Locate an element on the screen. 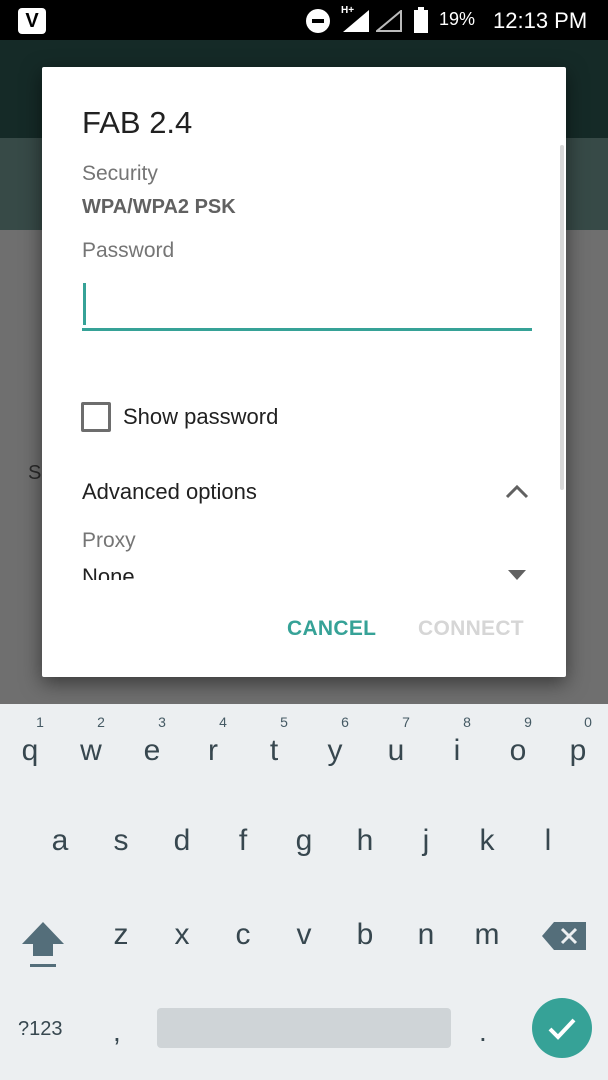 Image resolution: width=608 pixels, height=1080 pixels. security-label: Security is located at coordinates (120, 173).